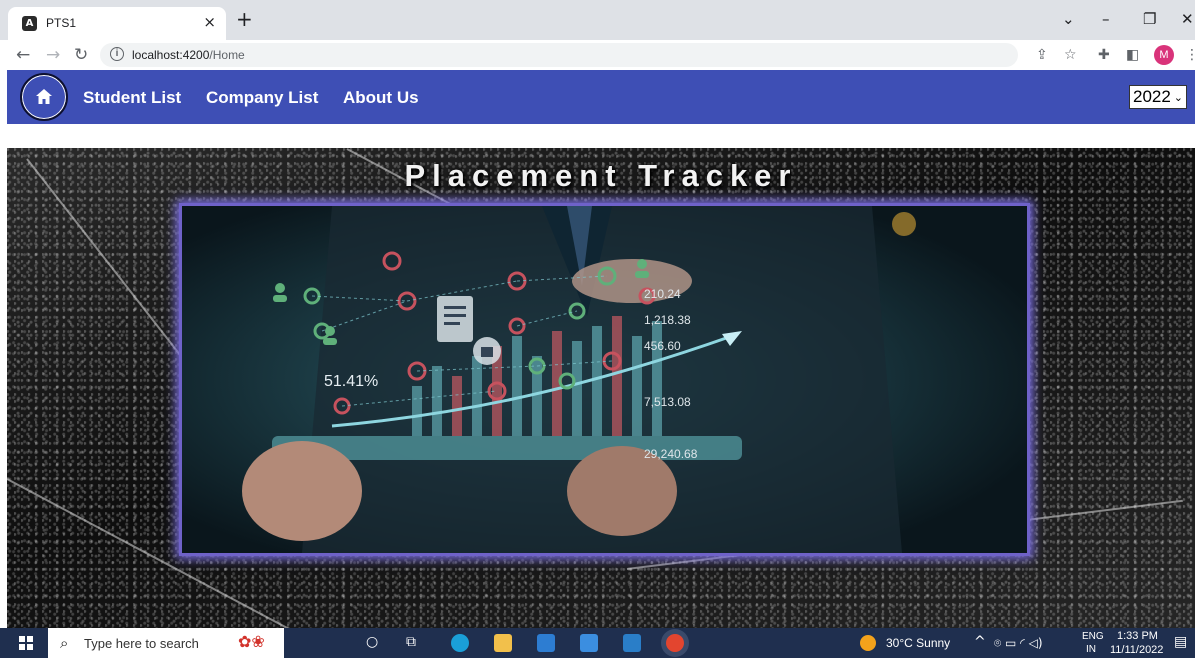  I want to click on minimize-icon: –, so click(1106, 19).